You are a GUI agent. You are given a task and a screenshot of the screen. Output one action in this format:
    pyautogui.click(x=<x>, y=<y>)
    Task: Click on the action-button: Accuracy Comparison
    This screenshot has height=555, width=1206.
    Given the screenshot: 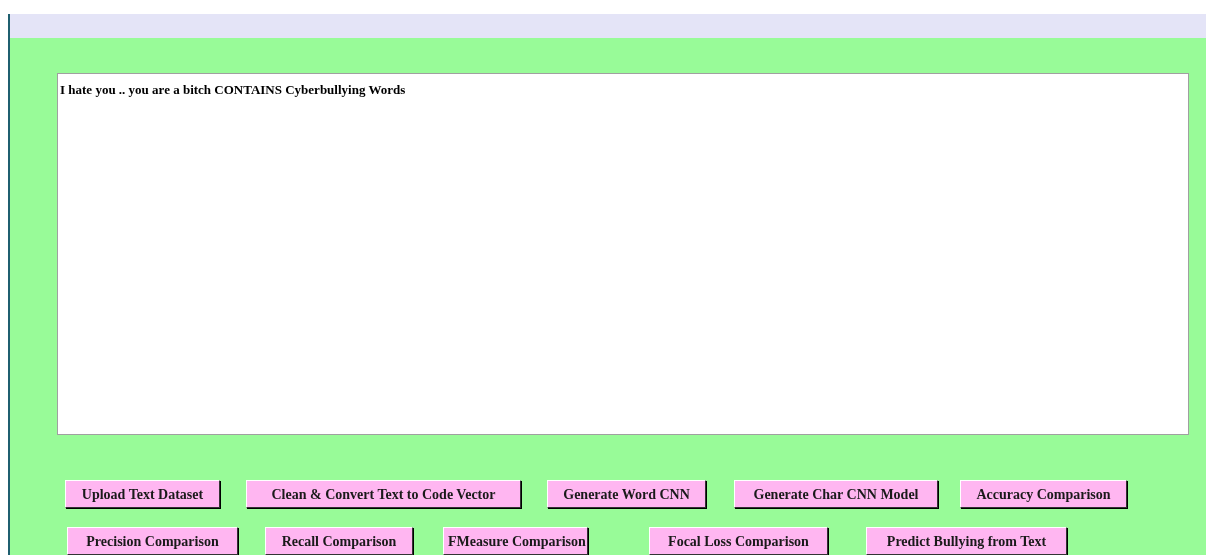 What is the action you would take?
    pyautogui.click(x=1043, y=494)
    